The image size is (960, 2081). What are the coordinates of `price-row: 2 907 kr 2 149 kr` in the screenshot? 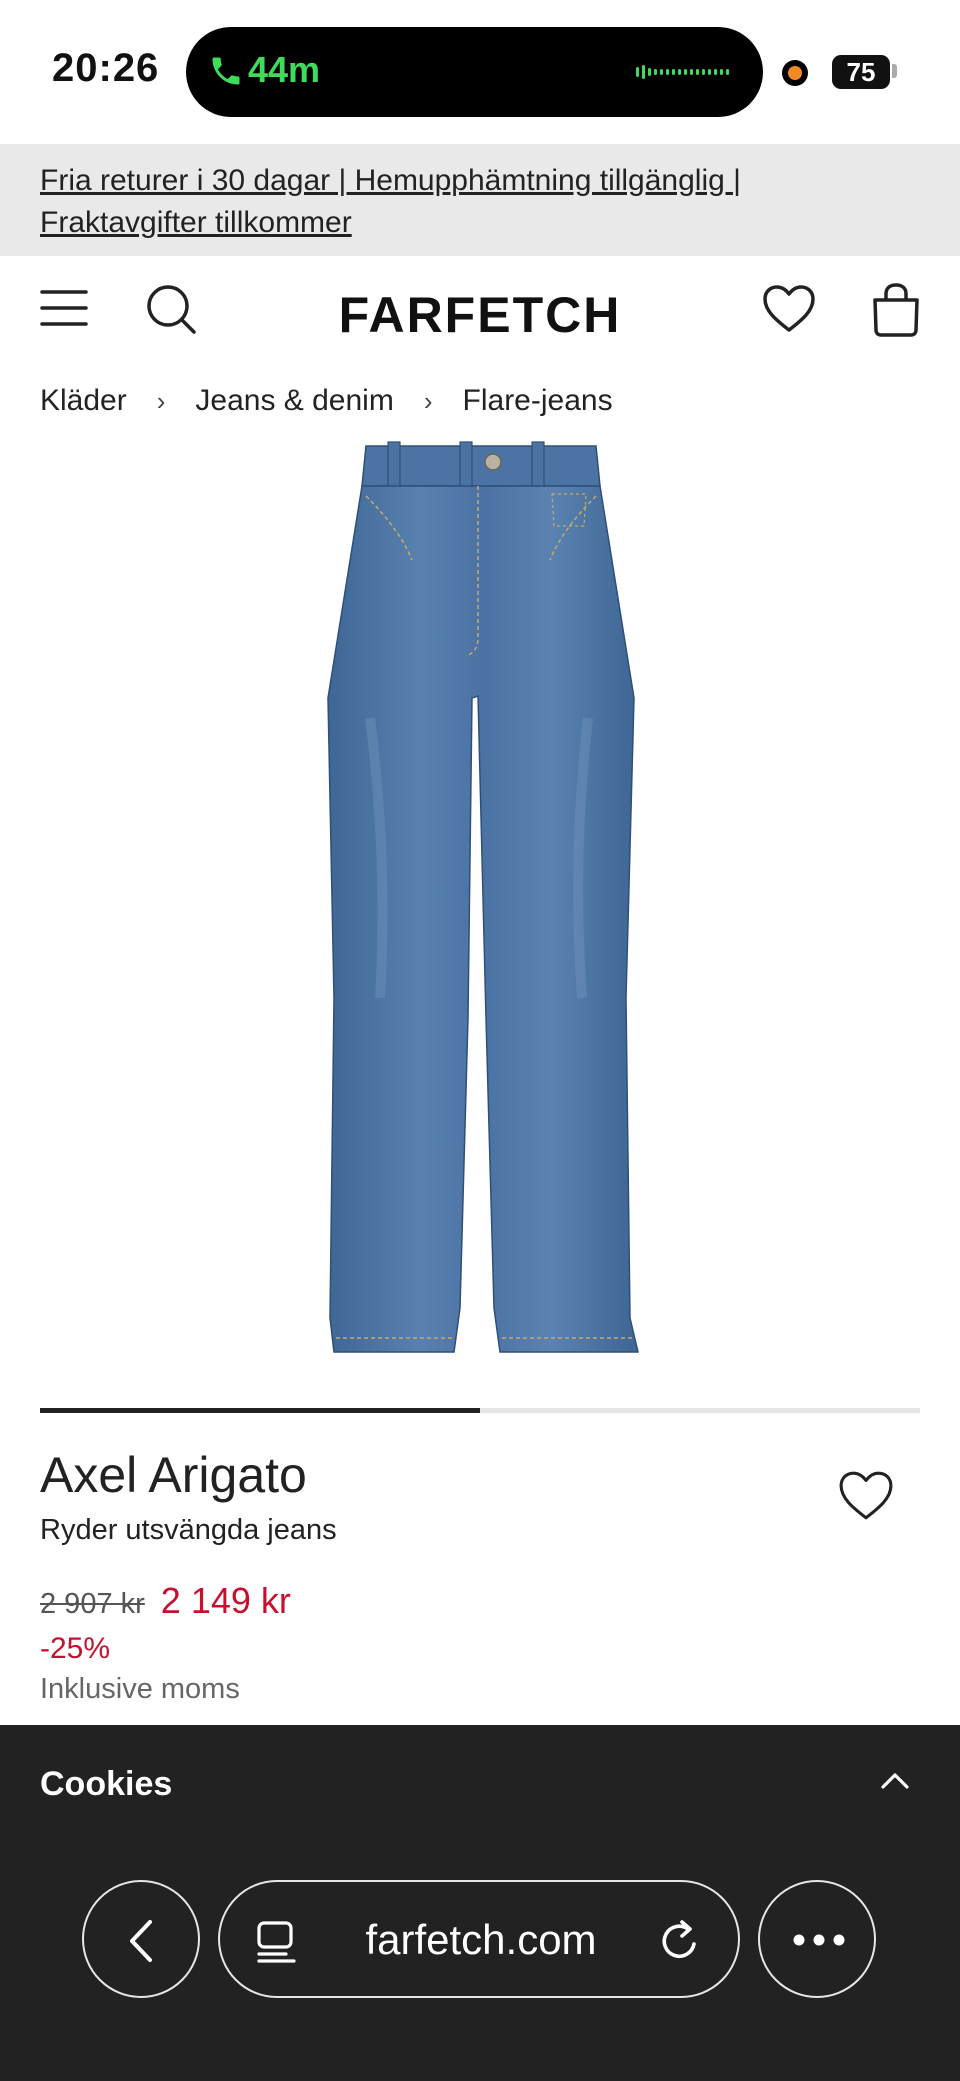 It's located at (165, 1601).